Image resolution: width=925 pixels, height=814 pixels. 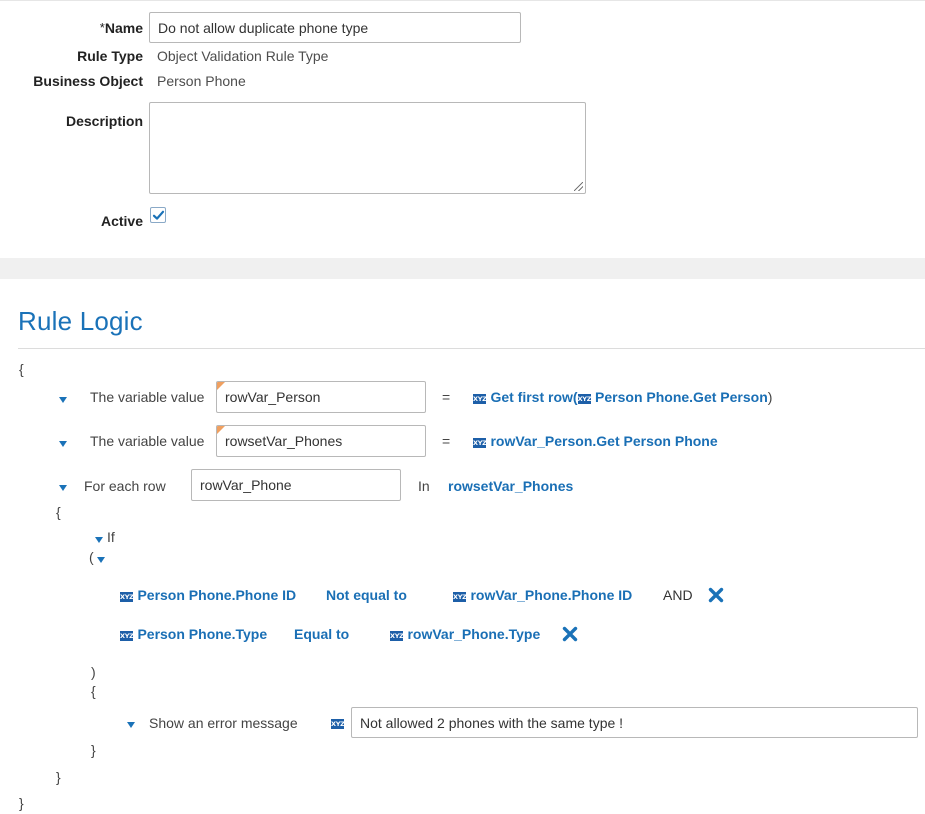 What do you see at coordinates (578, 186) in the screenshot?
I see `resize-grip-icon` at bounding box center [578, 186].